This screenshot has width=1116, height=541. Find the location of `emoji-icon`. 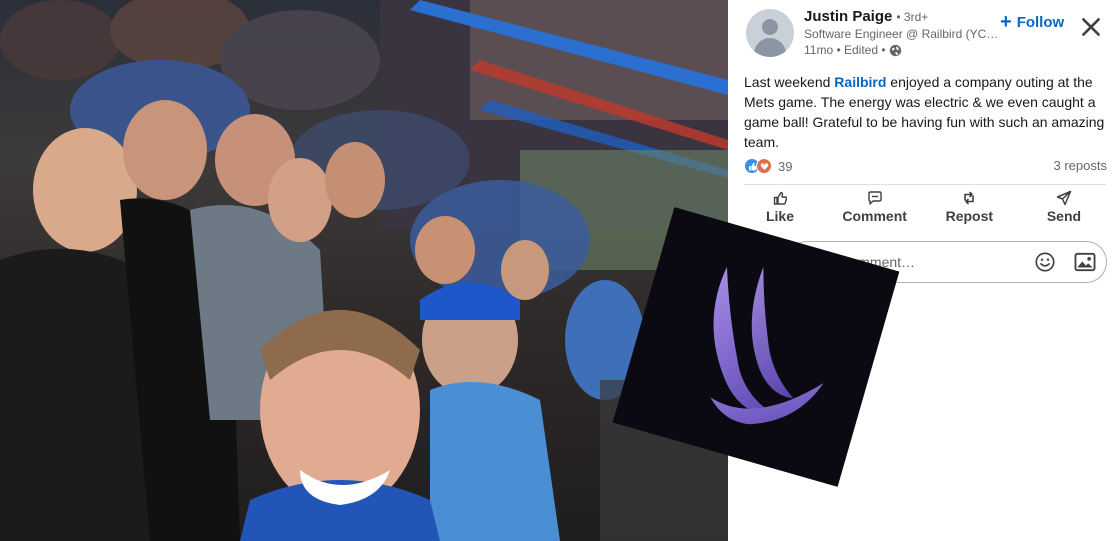

emoji-icon is located at coordinates (1045, 262).